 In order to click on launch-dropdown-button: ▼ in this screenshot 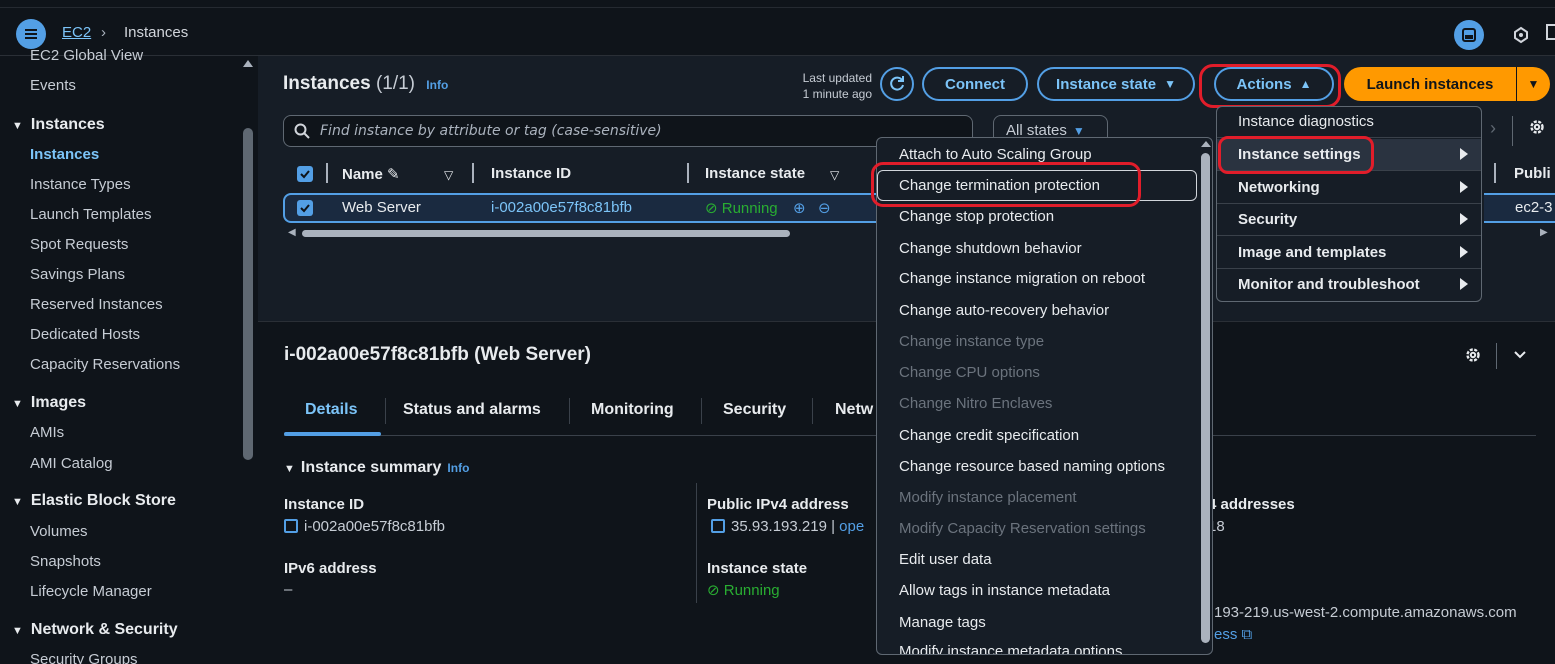, I will do `click(1533, 84)`.